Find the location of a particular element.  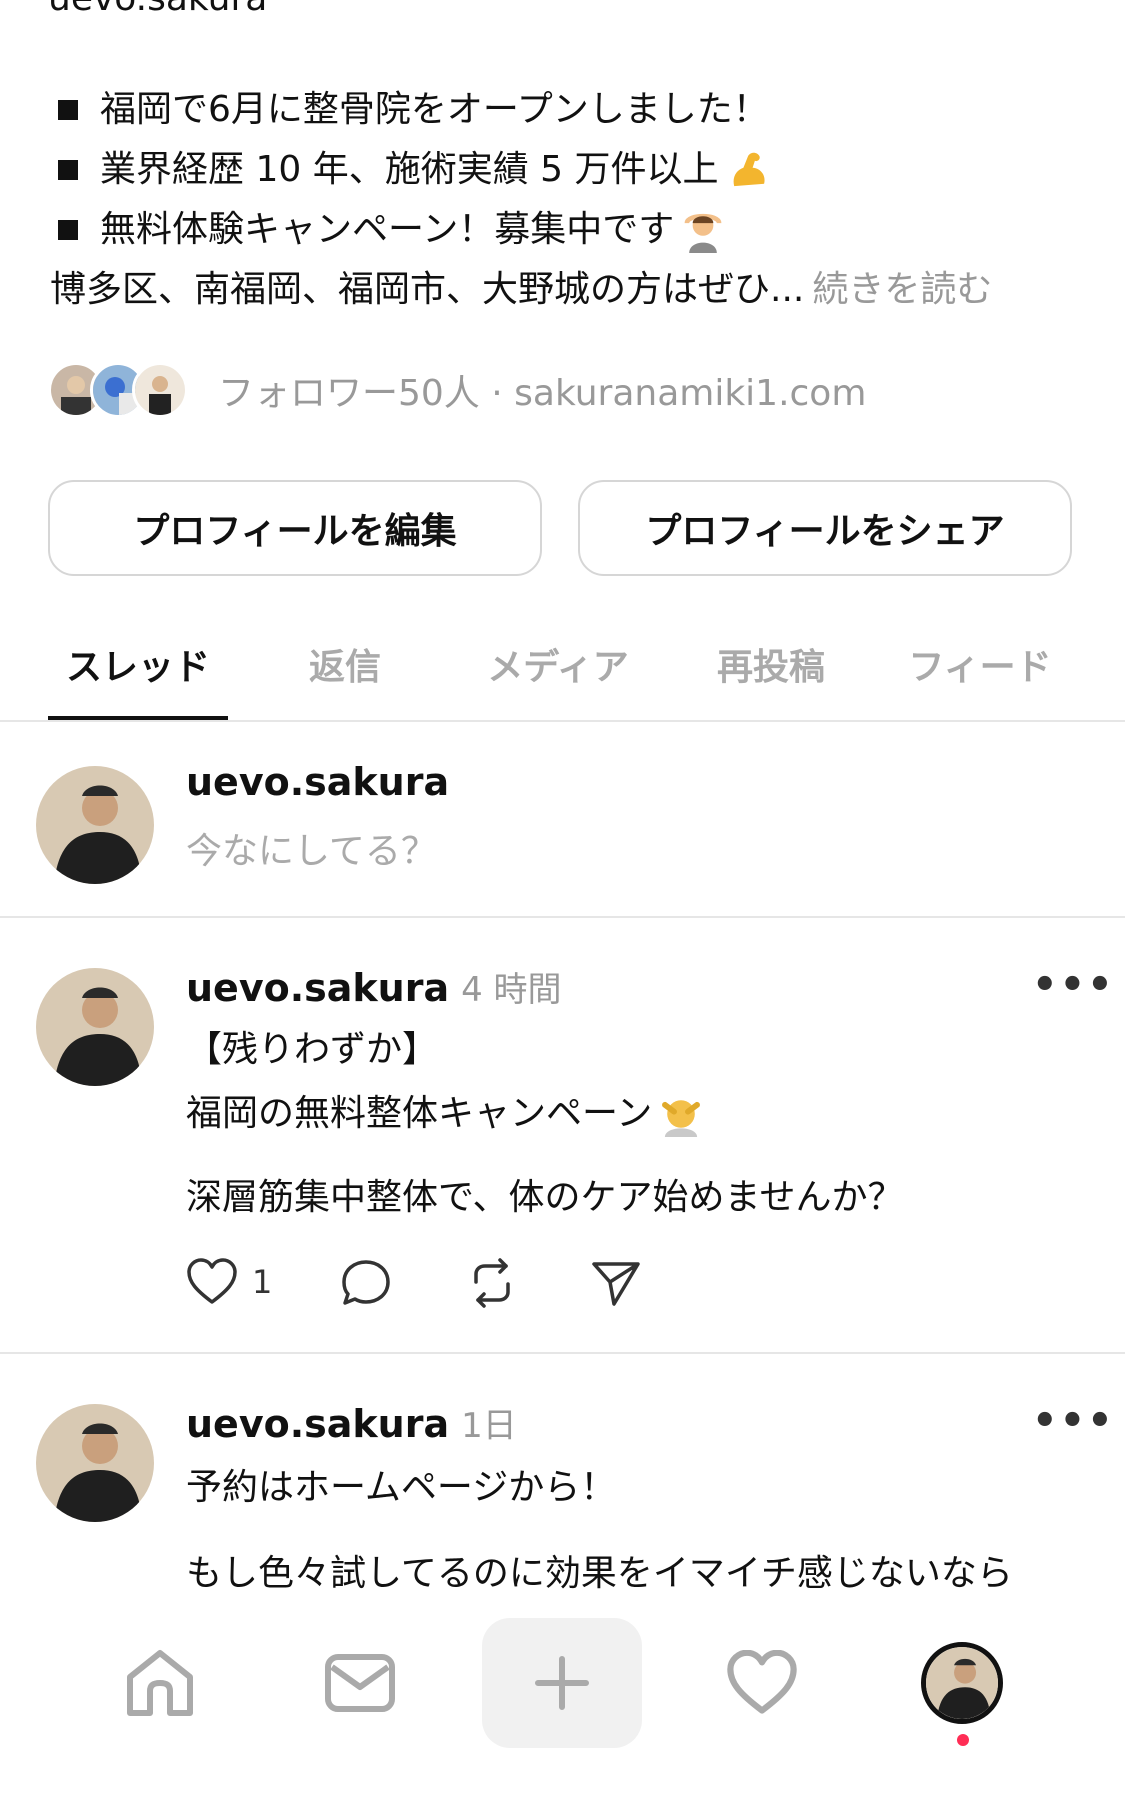

tab-reposts: 再投稿 is located at coordinates (771, 664).